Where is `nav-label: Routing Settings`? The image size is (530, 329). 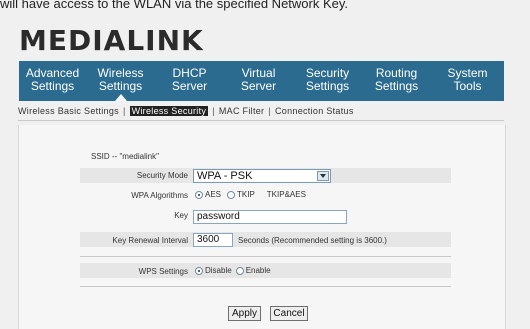
nav-label: Routing Settings is located at coordinates (396, 79).